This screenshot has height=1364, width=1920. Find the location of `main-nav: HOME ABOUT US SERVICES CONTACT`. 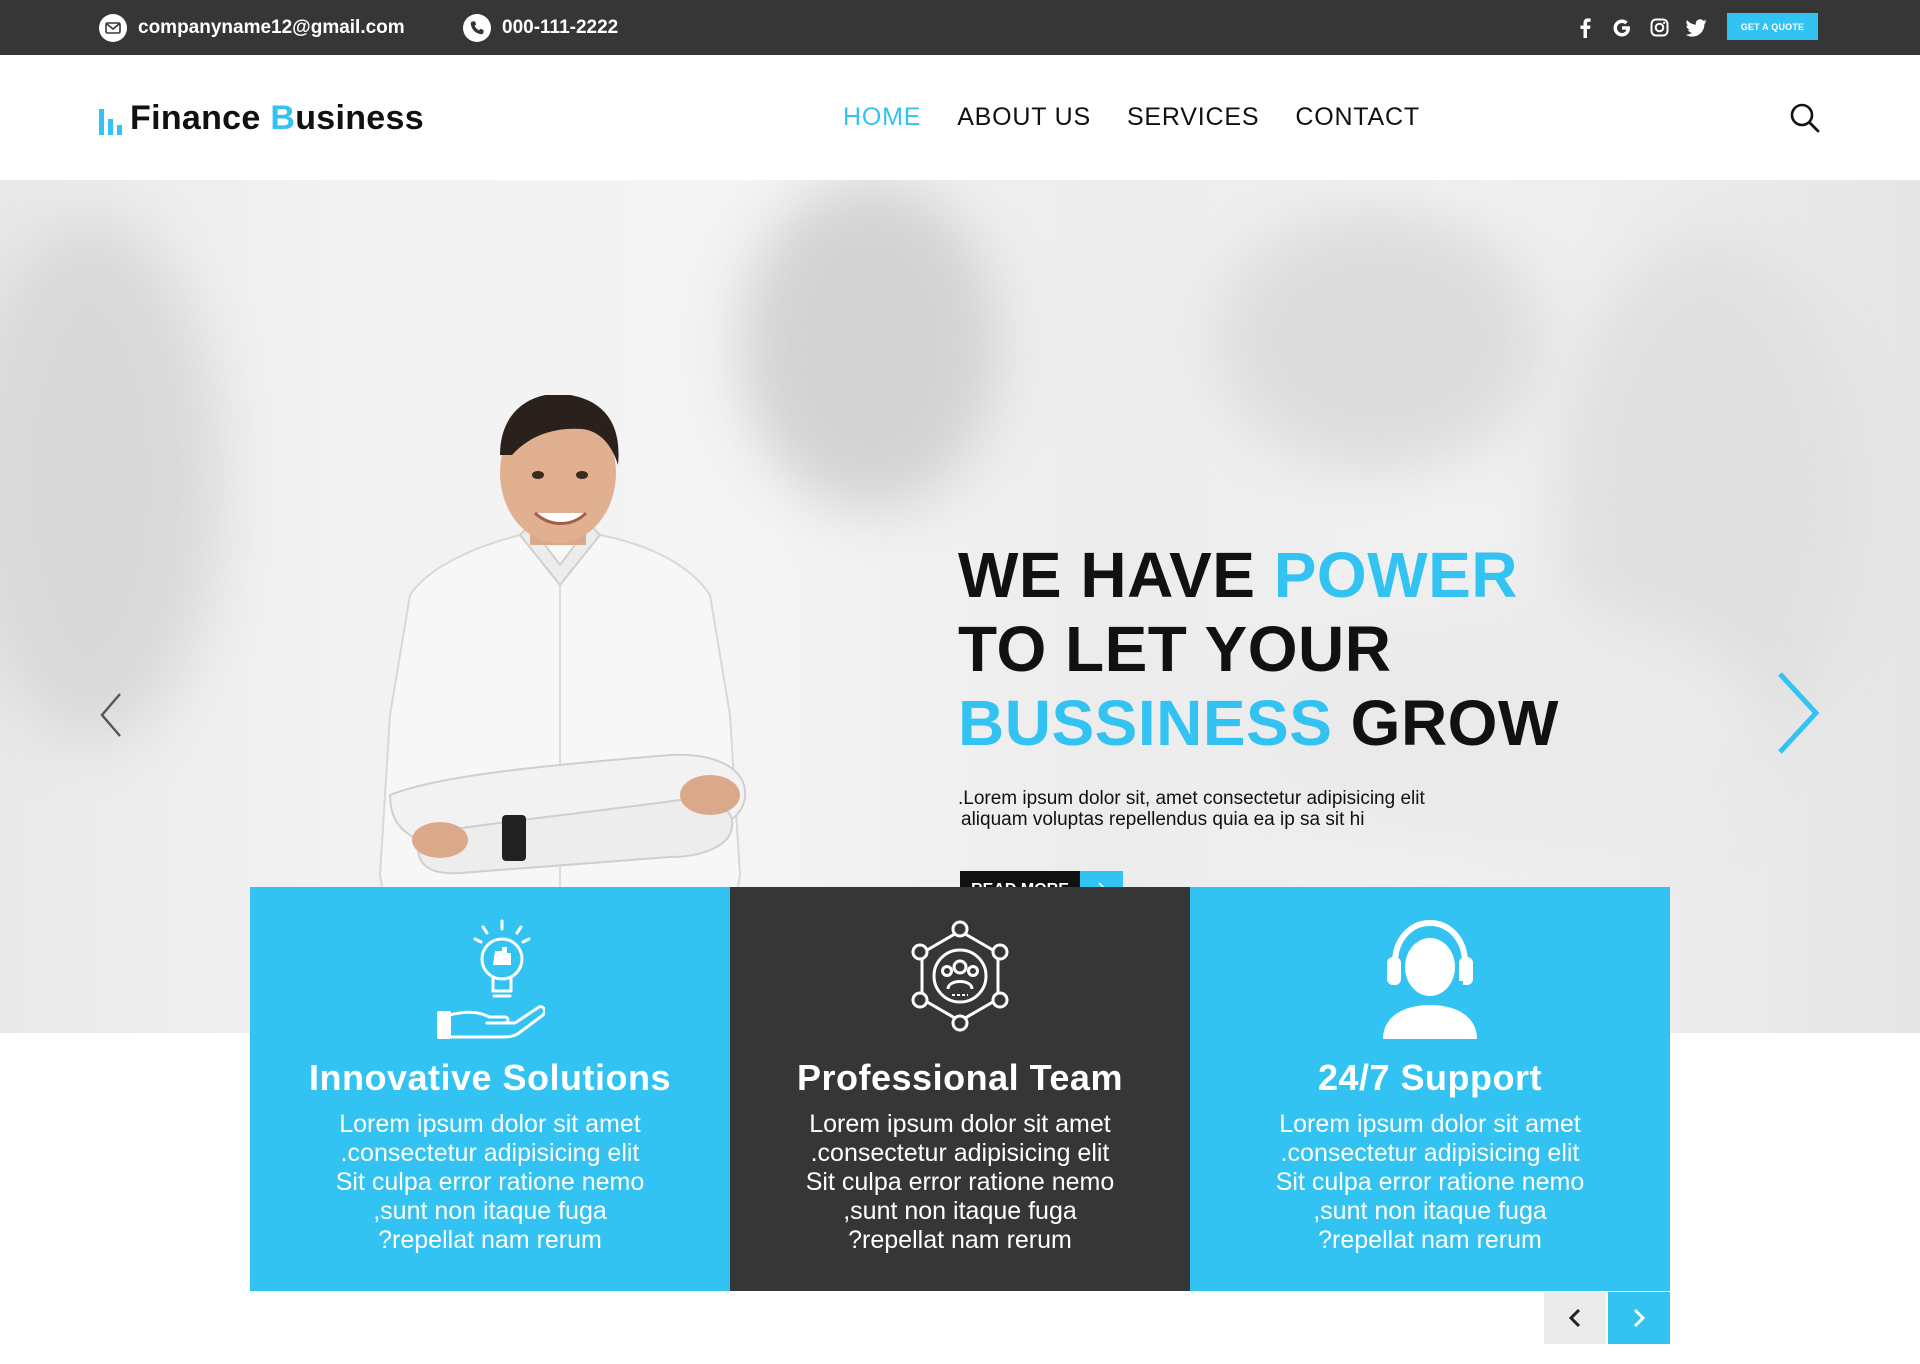

main-nav: HOME ABOUT US SERVICES CONTACT is located at coordinates (1131, 117).